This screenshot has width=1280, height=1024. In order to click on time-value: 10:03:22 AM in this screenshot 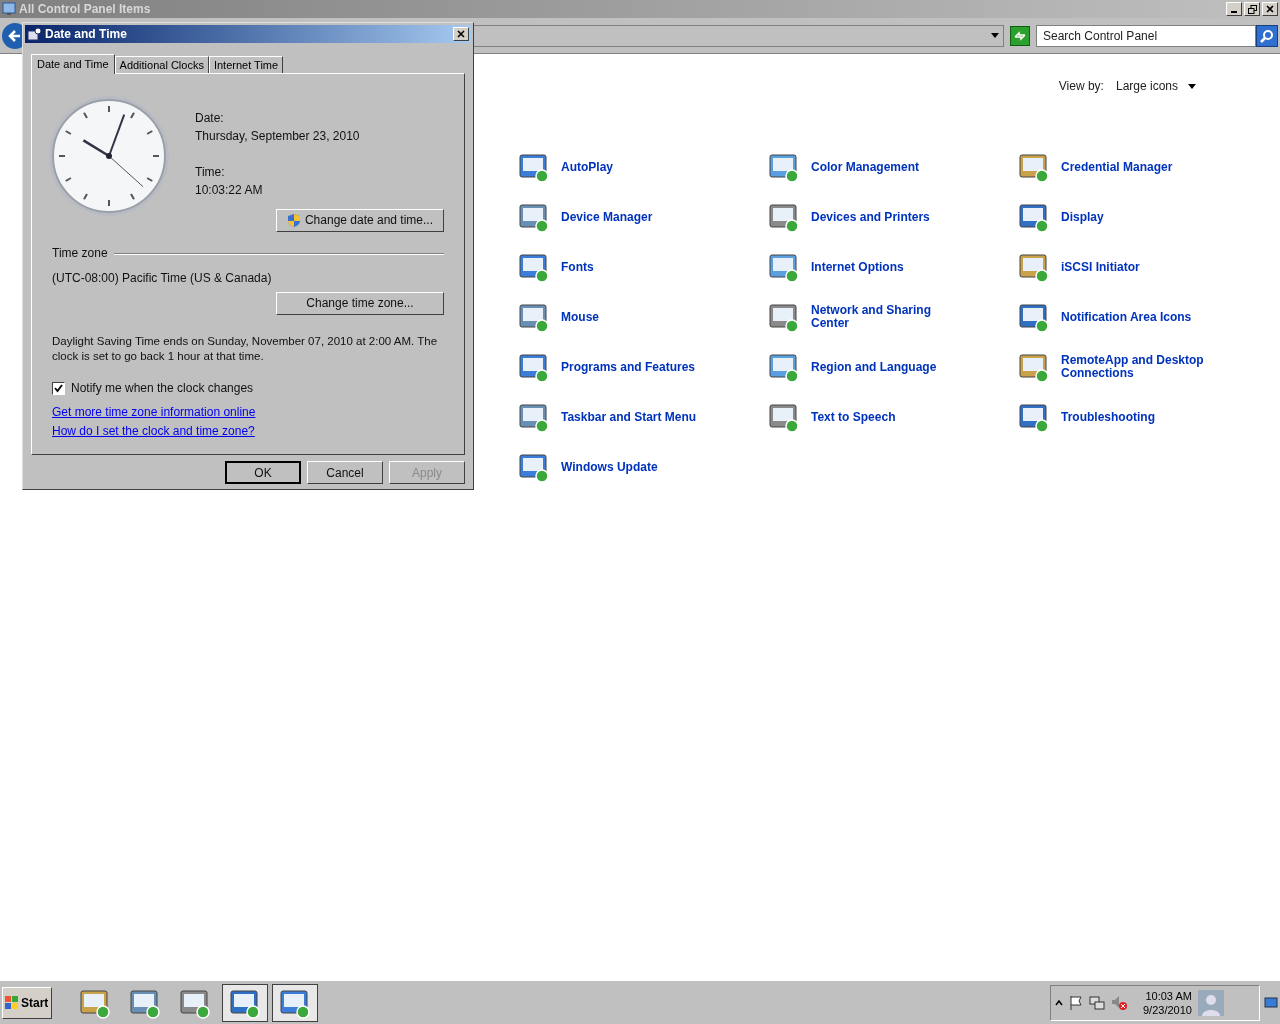, I will do `click(229, 190)`.